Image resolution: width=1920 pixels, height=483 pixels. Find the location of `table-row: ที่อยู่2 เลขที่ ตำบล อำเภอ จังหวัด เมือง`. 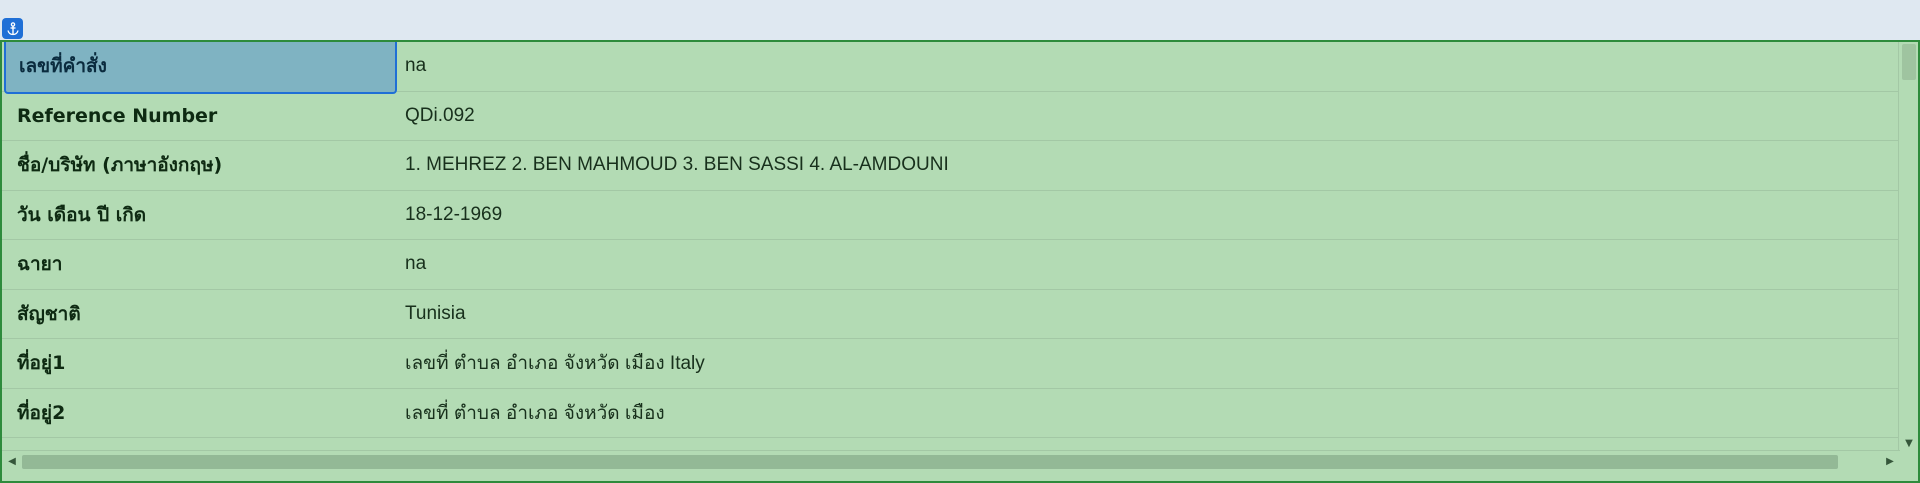

table-row: ที่อยู่2 เลขที่ ตำบล อำเภอ จังหวัด เมือง is located at coordinates (951, 413).